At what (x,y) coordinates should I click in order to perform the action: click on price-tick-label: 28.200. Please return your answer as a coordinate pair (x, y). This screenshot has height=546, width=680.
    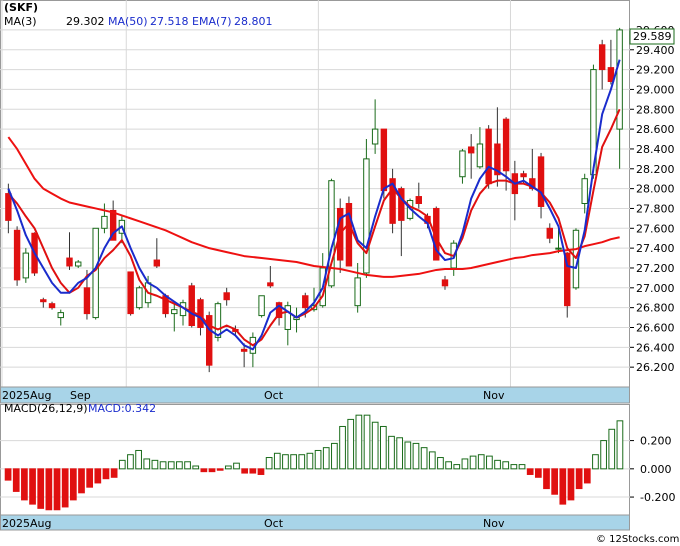
    Looking at the image, I should click on (655, 169).